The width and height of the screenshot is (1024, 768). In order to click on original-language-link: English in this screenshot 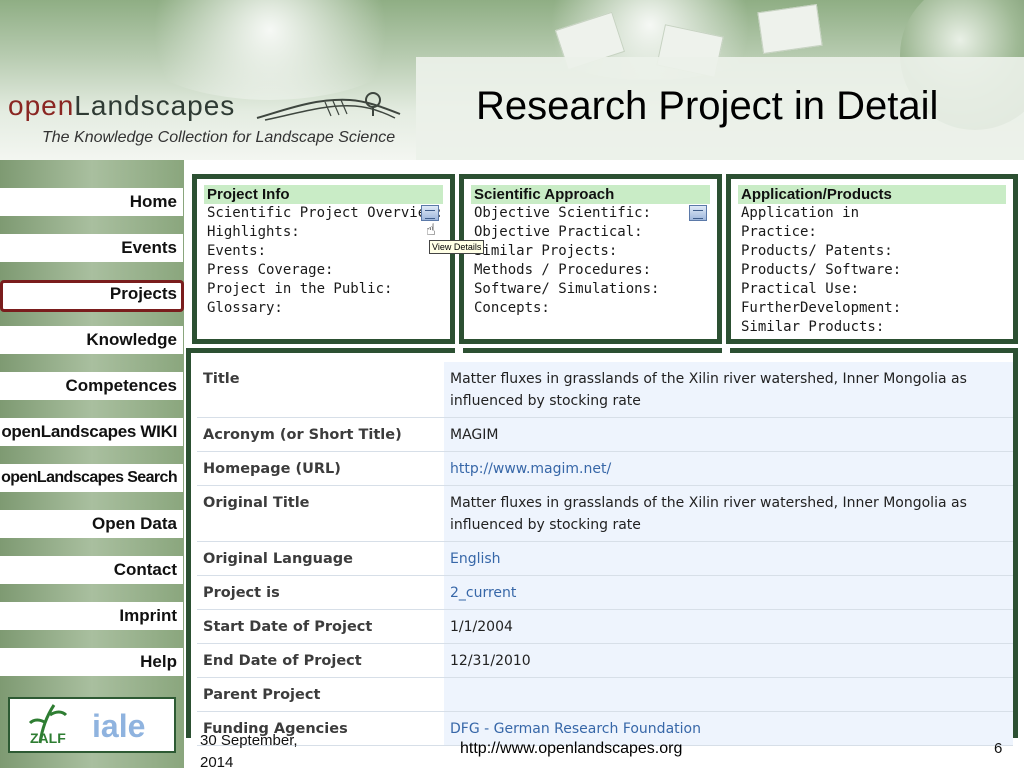, I will do `click(728, 558)`.